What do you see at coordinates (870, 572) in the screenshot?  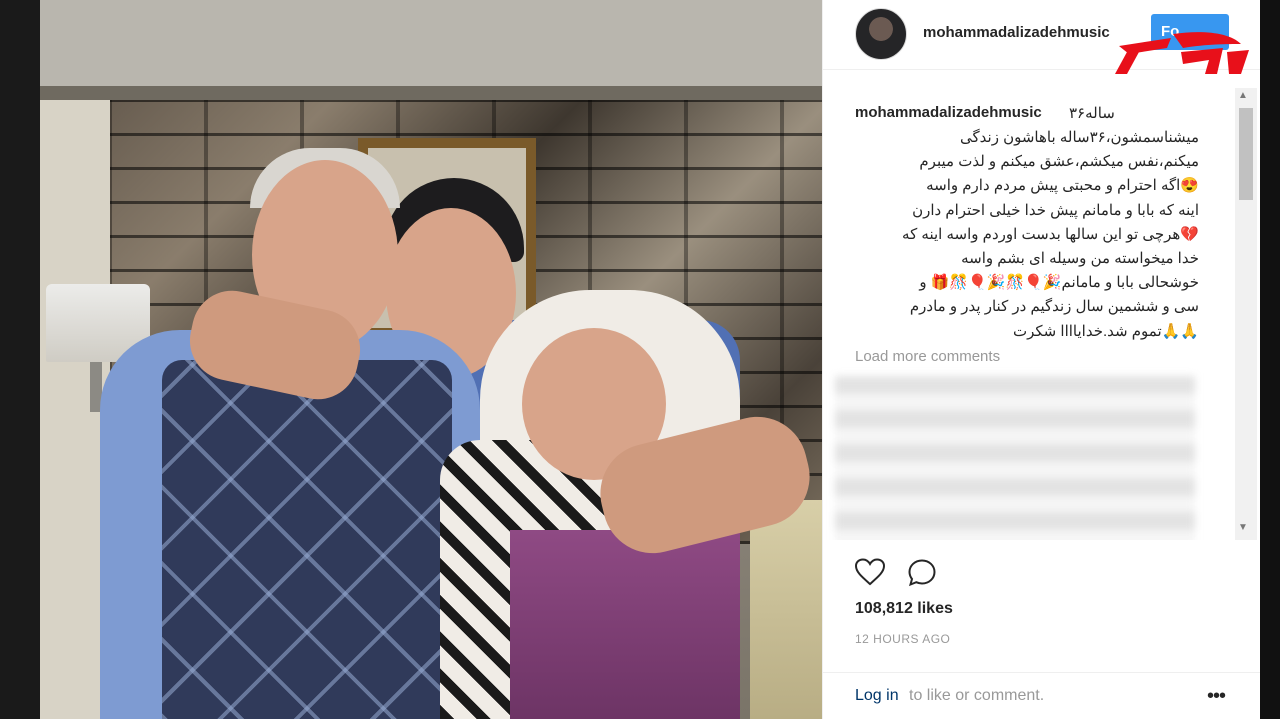 I see `heart-icon` at bounding box center [870, 572].